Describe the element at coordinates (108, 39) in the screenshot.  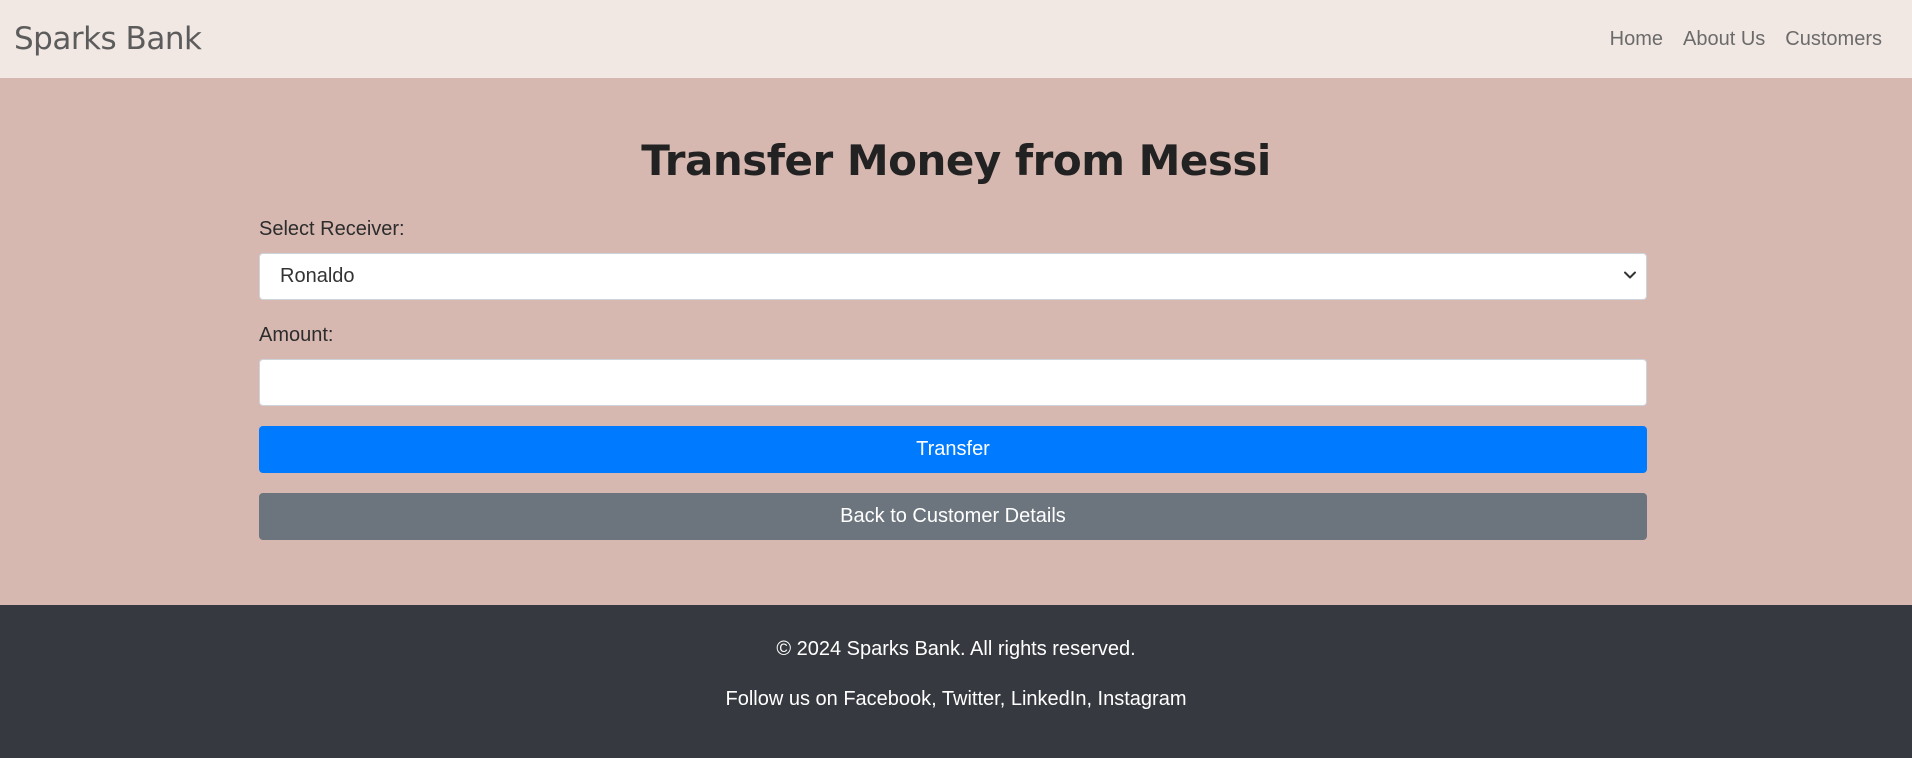
I see `brand-logo: Sparks Bank` at that location.